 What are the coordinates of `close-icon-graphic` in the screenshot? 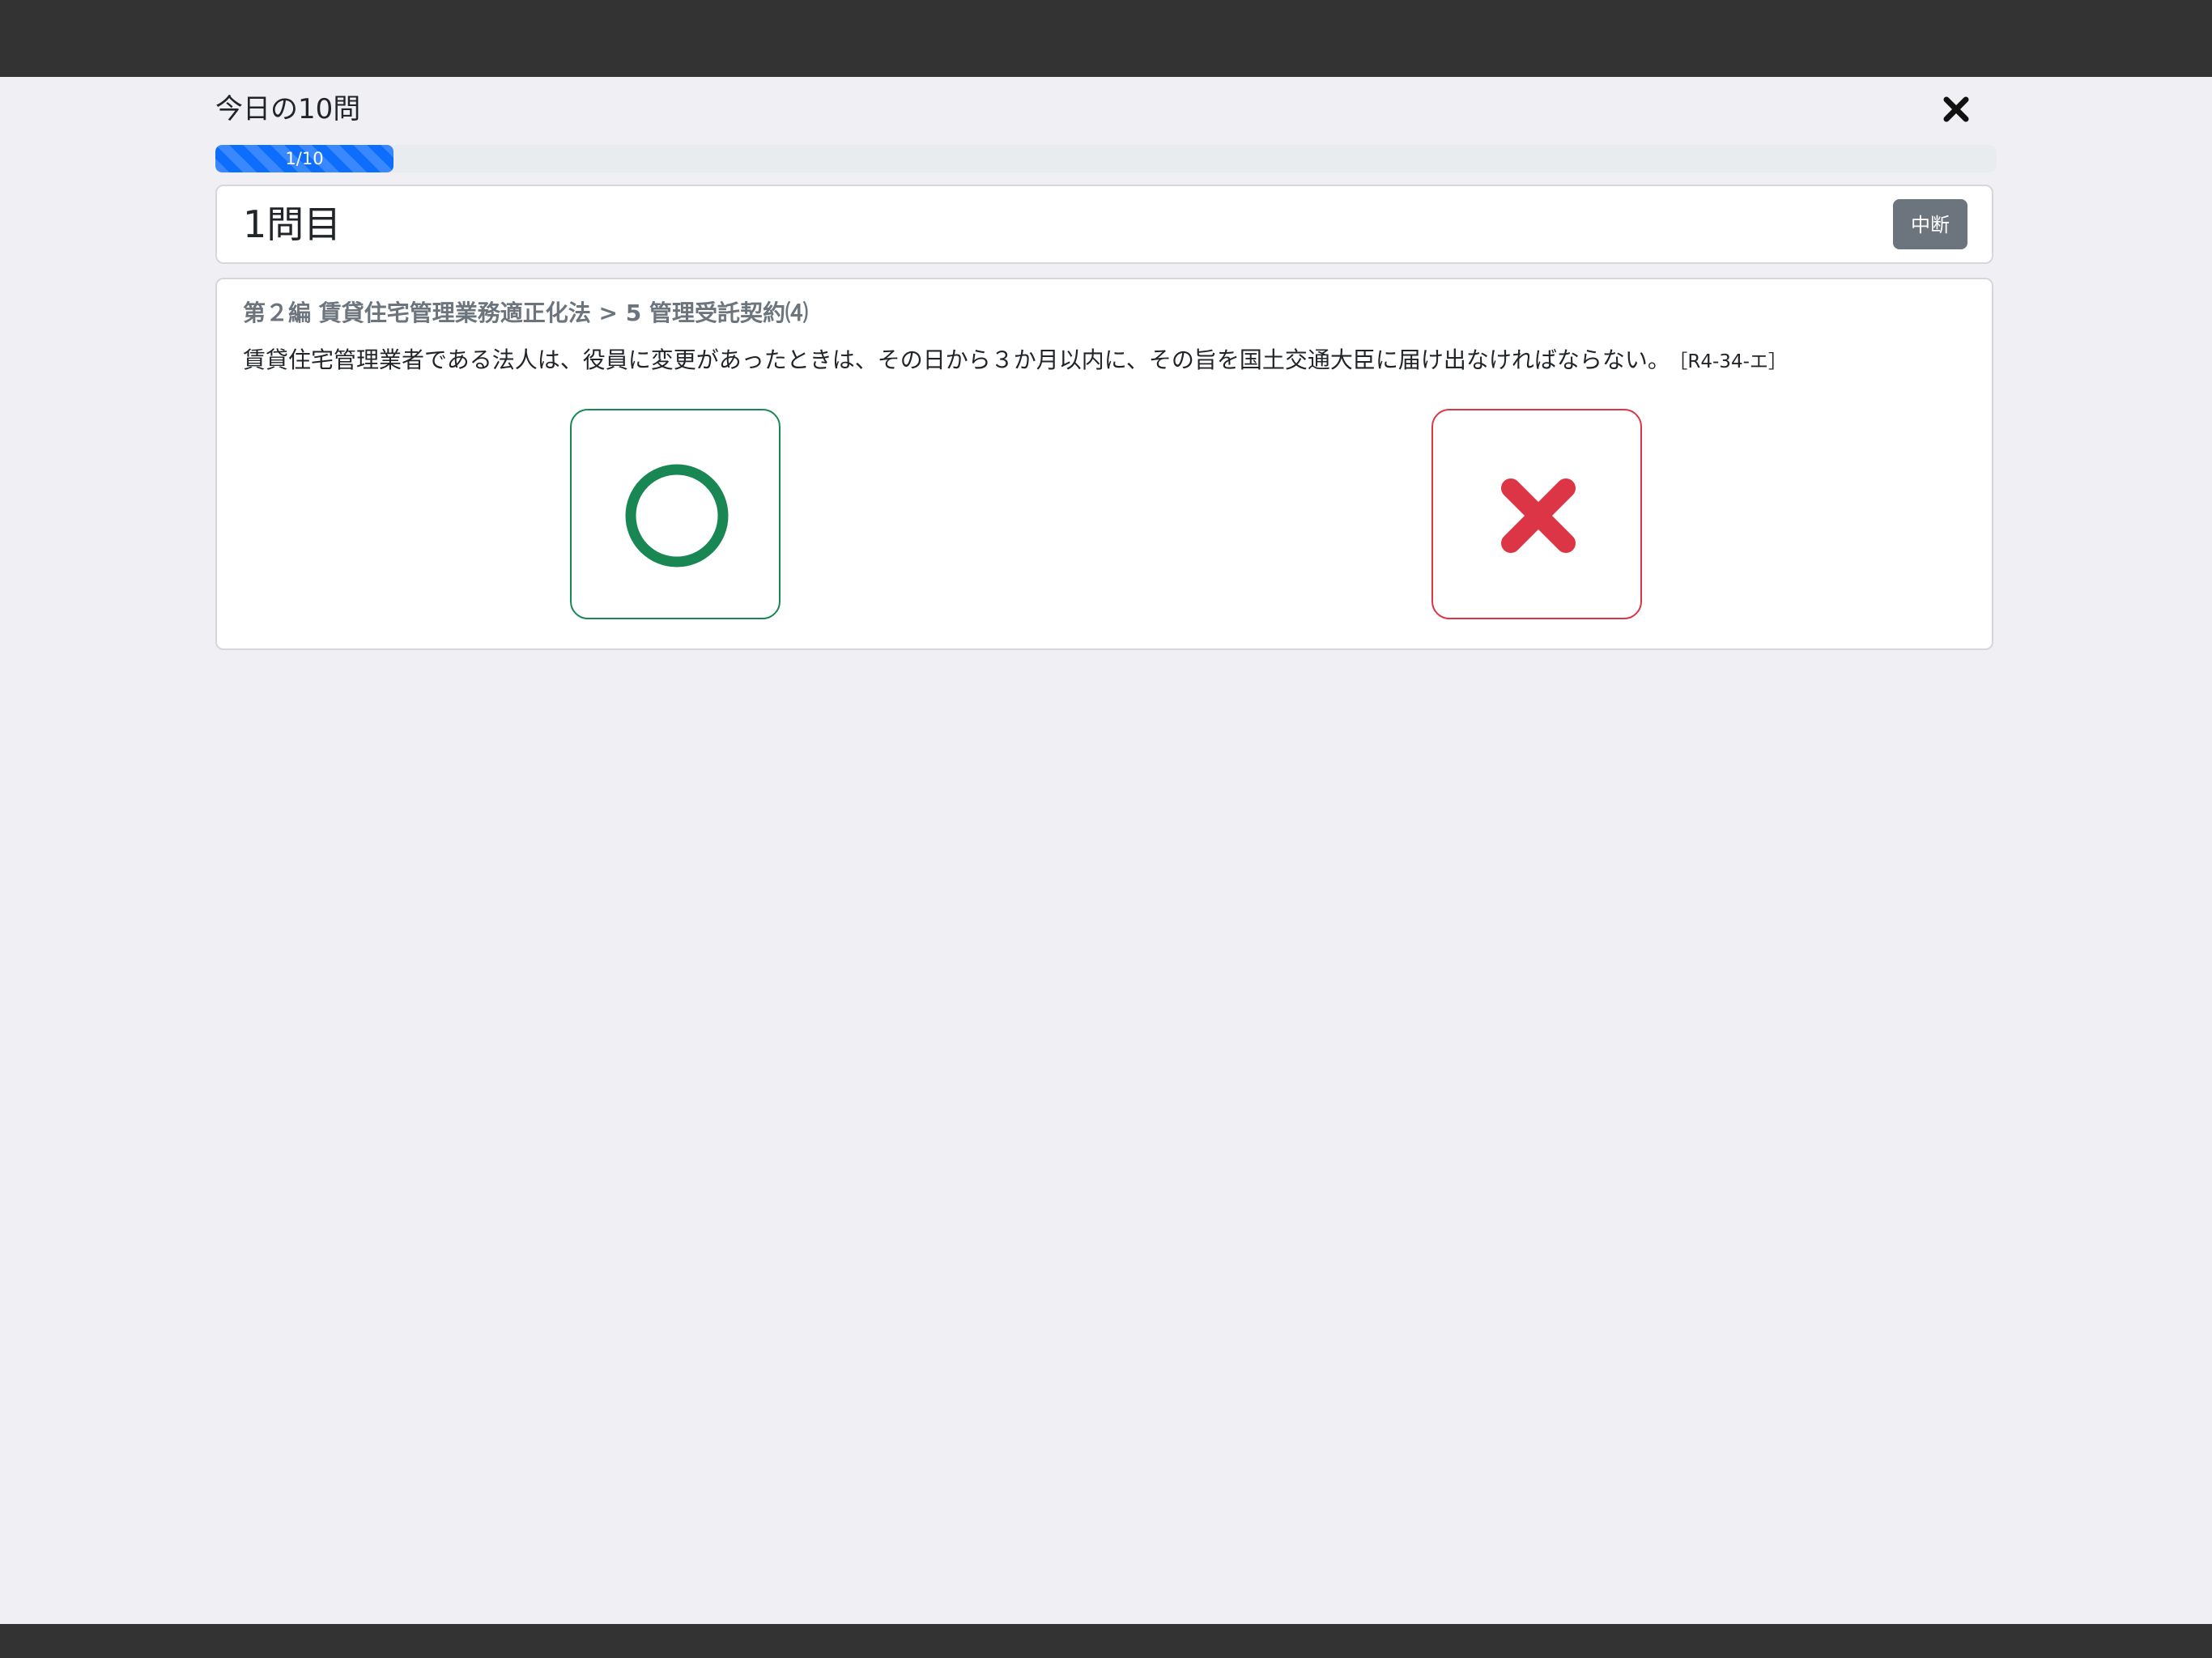 It's located at (1956, 109).